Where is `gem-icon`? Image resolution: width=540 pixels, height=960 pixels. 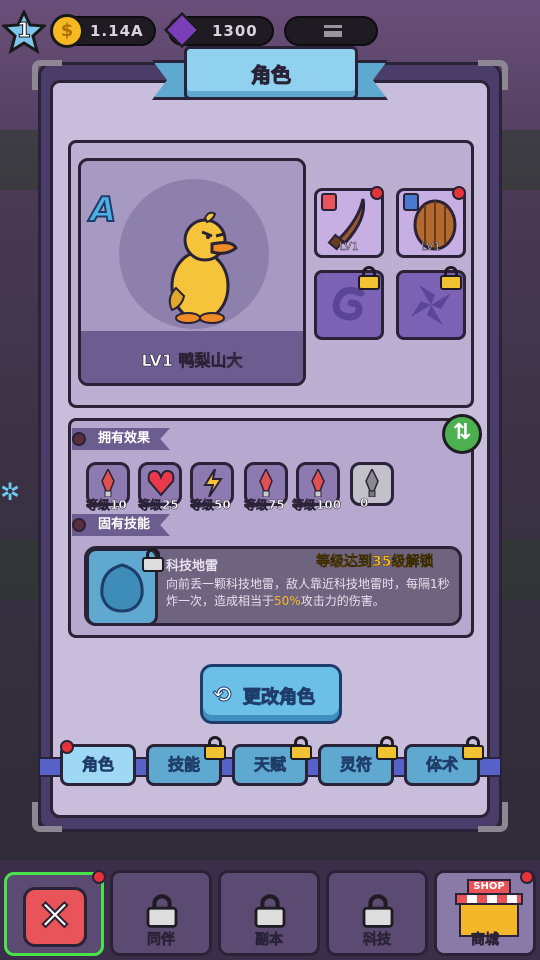
gem-icon is located at coordinates (182, 30).